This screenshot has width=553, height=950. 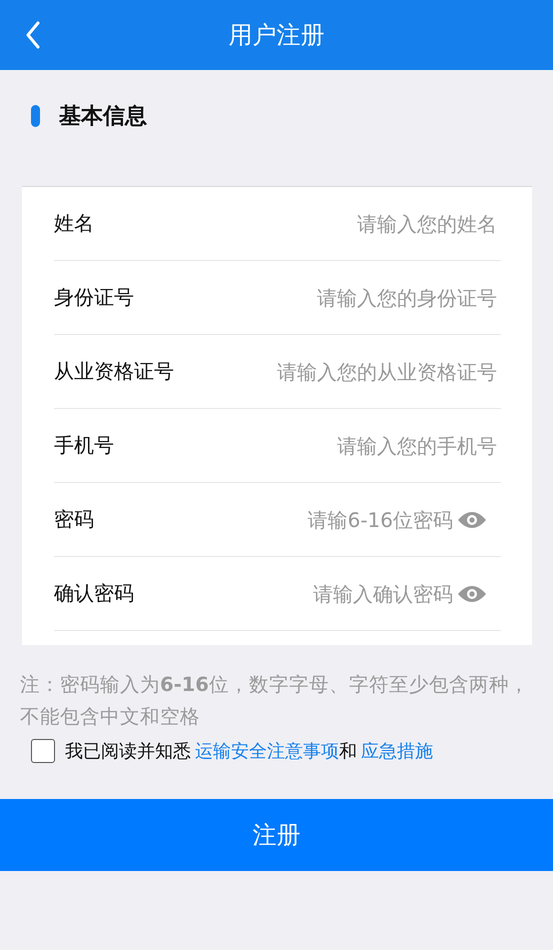 What do you see at coordinates (114, 371) in the screenshot?
I see `field-label: 从业资格证号` at bounding box center [114, 371].